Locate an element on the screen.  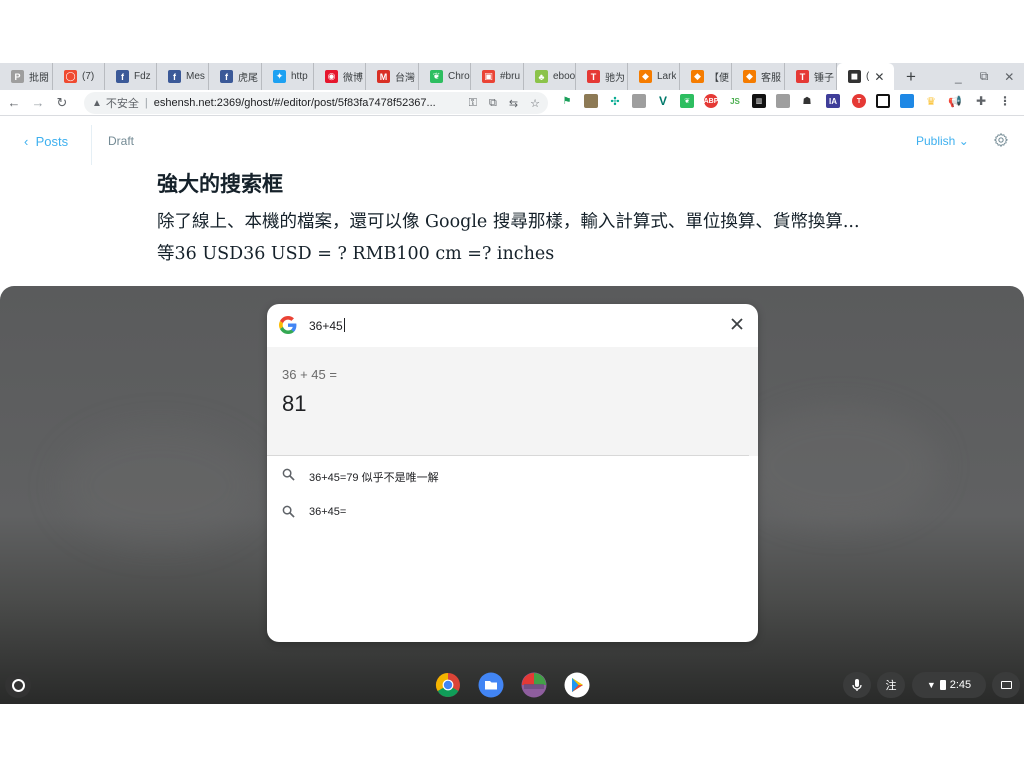
extension-mustache-icon: ☗ is located at coordinates (807, 101).